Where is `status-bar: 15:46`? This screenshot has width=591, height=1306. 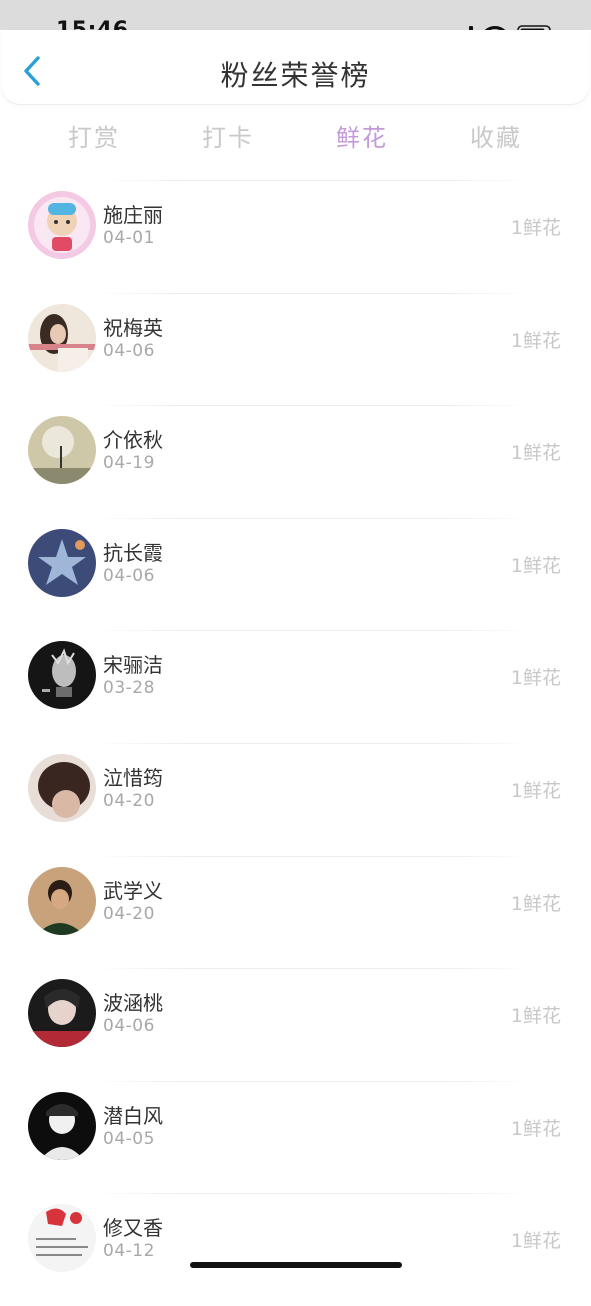
status-bar: 15:46 is located at coordinates (295, 21).